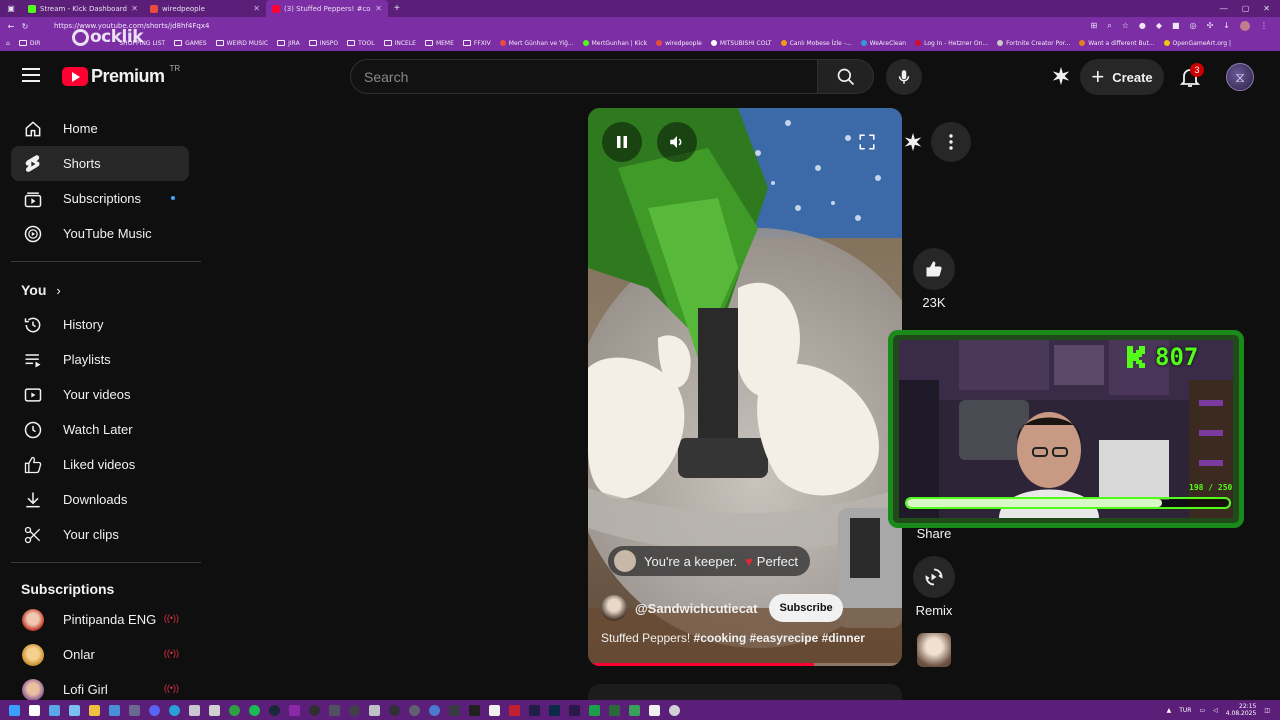  Describe the element at coordinates (679, 43) in the screenshot. I see `bookmark-link: wiredpeople` at that location.